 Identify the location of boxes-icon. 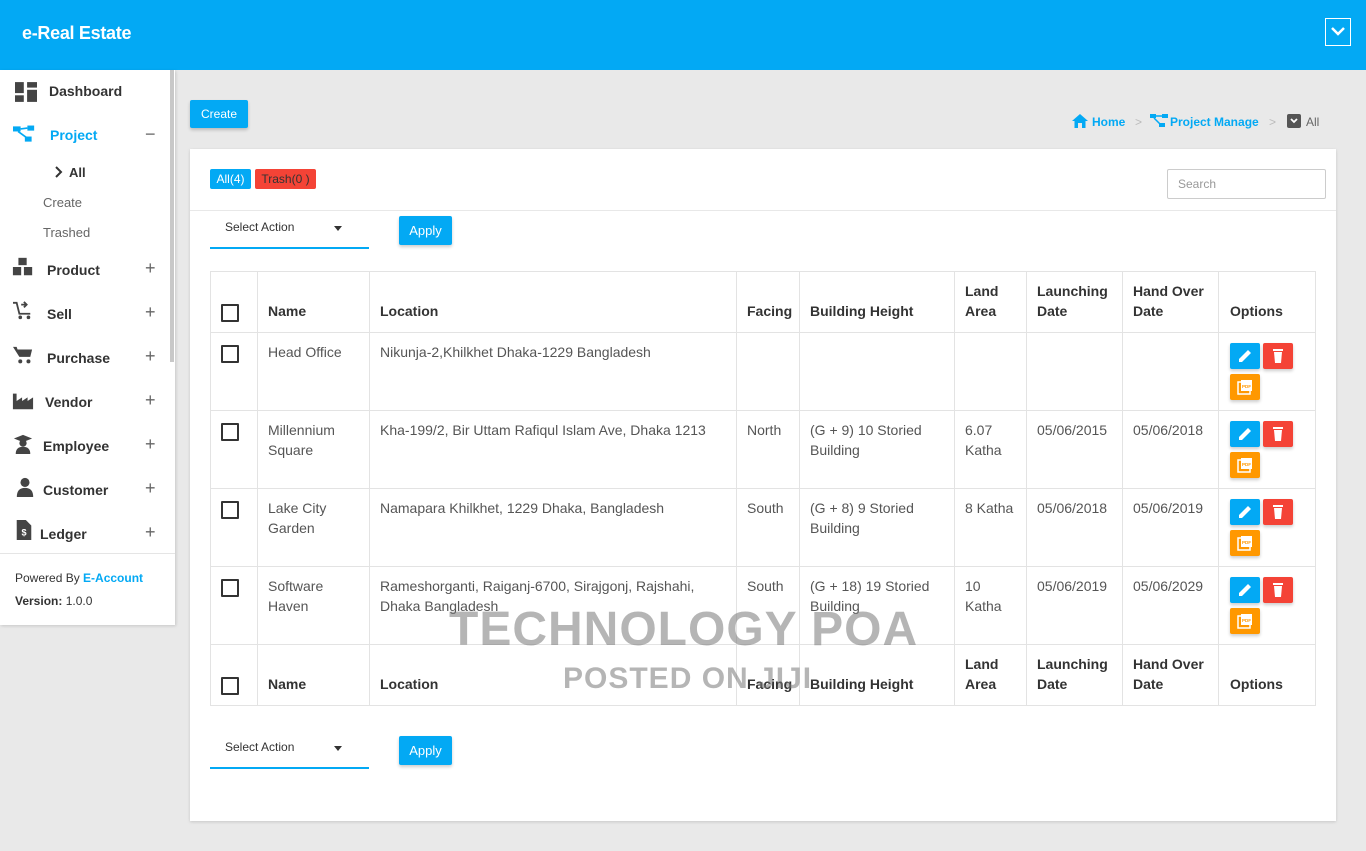
(22, 266).